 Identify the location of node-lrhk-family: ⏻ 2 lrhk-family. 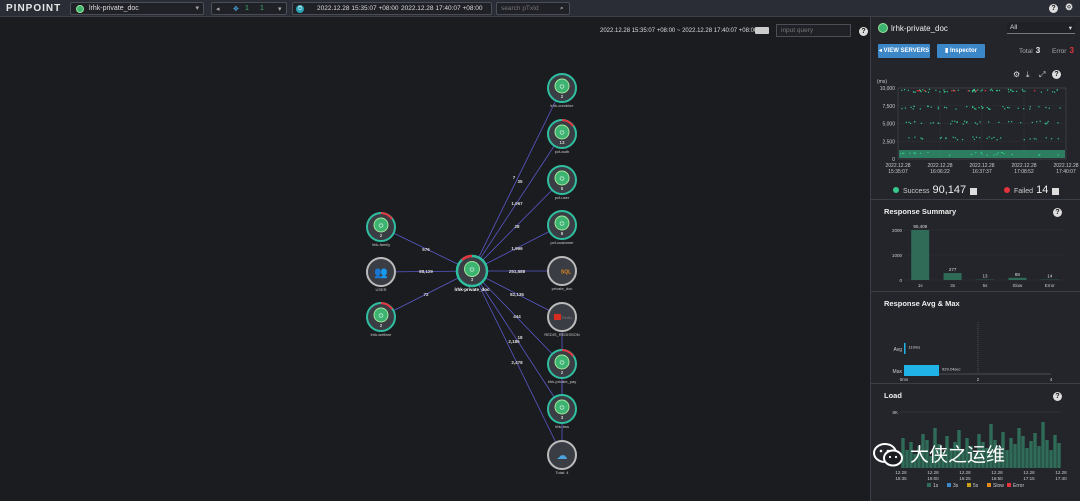
(381, 229).